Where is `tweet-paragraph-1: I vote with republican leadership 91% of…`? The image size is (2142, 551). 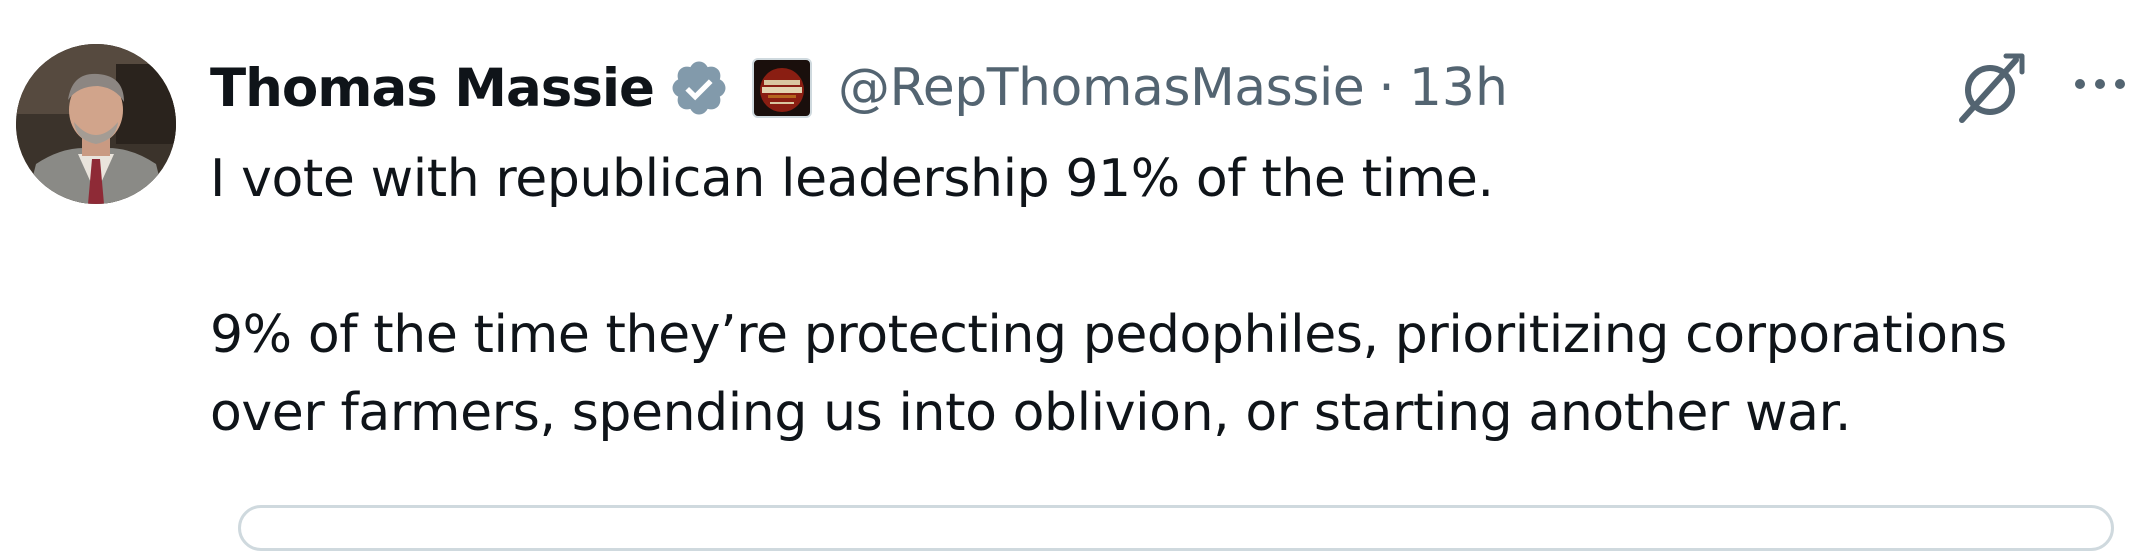 tweet-paragraph-1: I vote with republican leadership 91% of… is located at coordinates (852, 179).